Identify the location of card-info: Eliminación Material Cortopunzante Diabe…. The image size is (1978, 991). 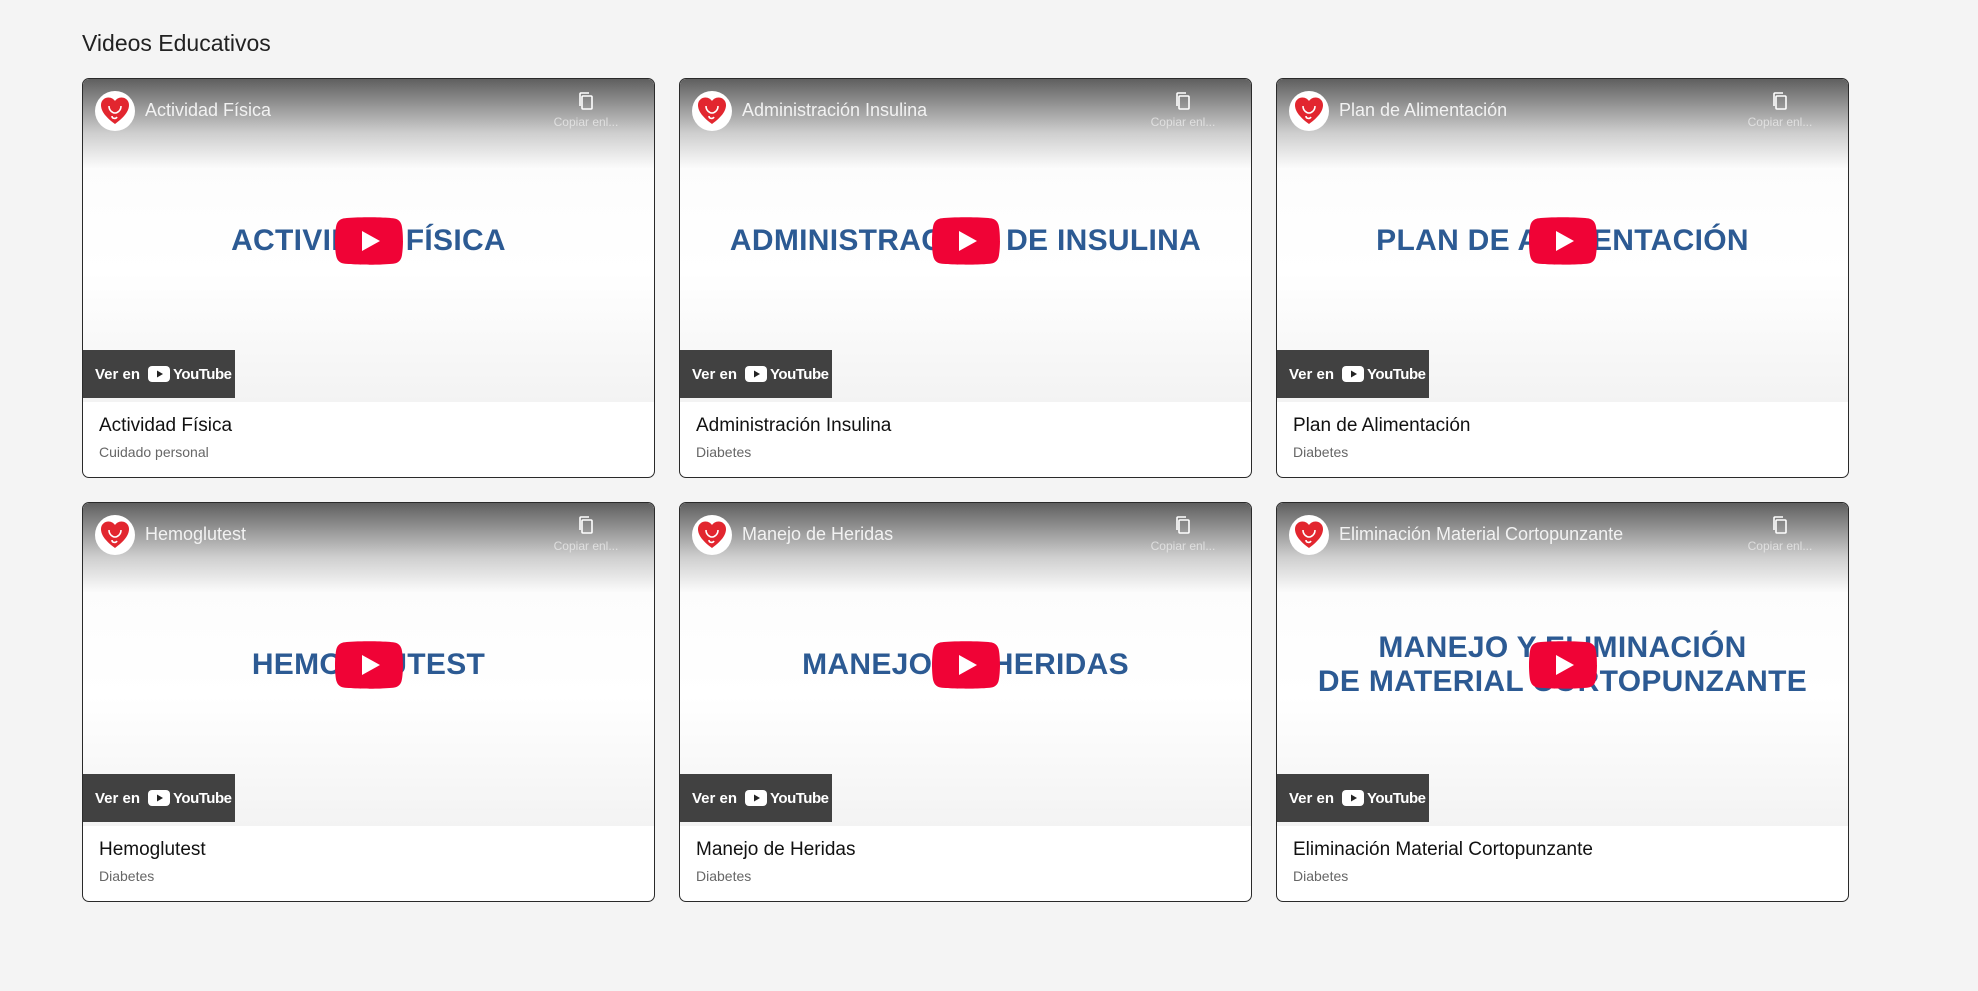
(1562, 855).